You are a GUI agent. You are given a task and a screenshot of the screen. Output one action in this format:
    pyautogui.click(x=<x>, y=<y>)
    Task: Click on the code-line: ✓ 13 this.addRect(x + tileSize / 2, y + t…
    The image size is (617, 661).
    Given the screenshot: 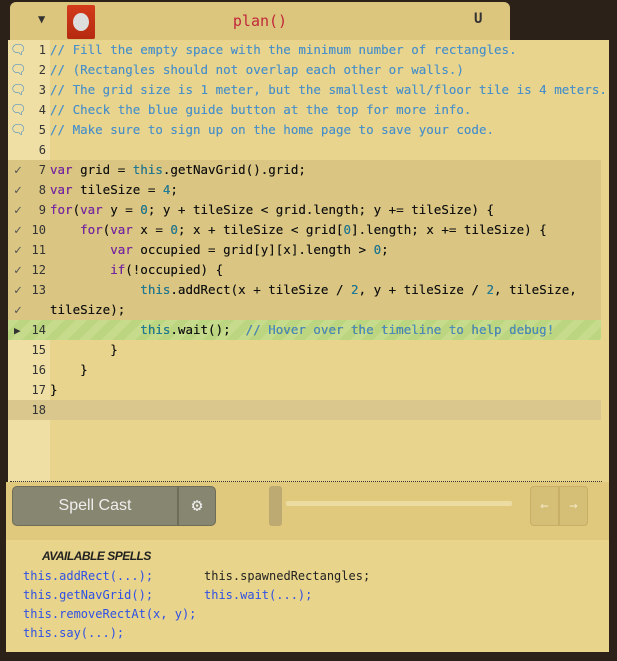 What is the action you would take?
    pyautogui.click(x=304, y=290)
    